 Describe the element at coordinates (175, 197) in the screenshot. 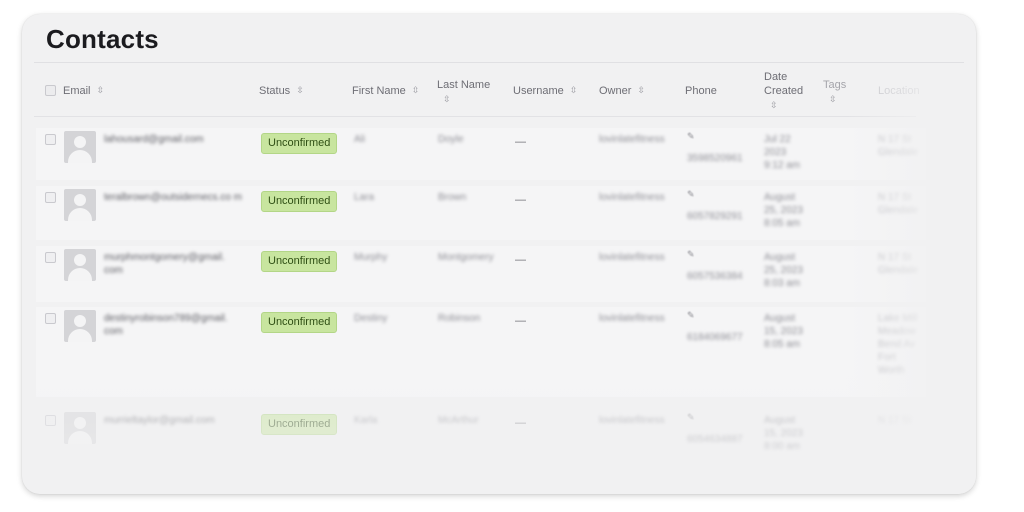

I see `cell-email: teralbrown@outsidernecs.co m` at that location.